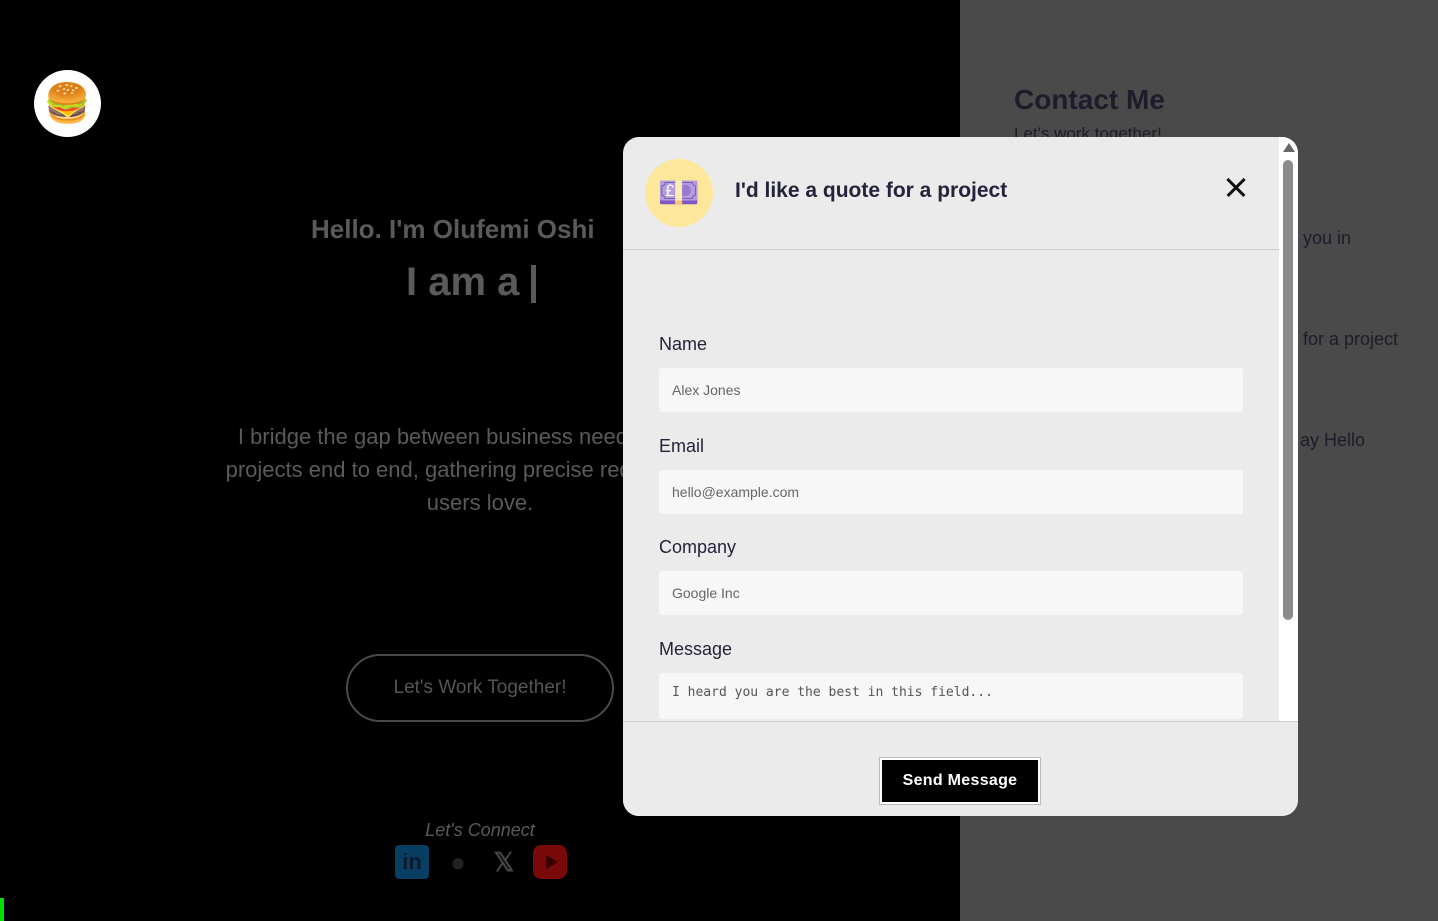 The height and width of the screenshot is (921, 1438). Describe the element at coordinates (951, 696) in the screenshot. I see `message-textarea` at that location.